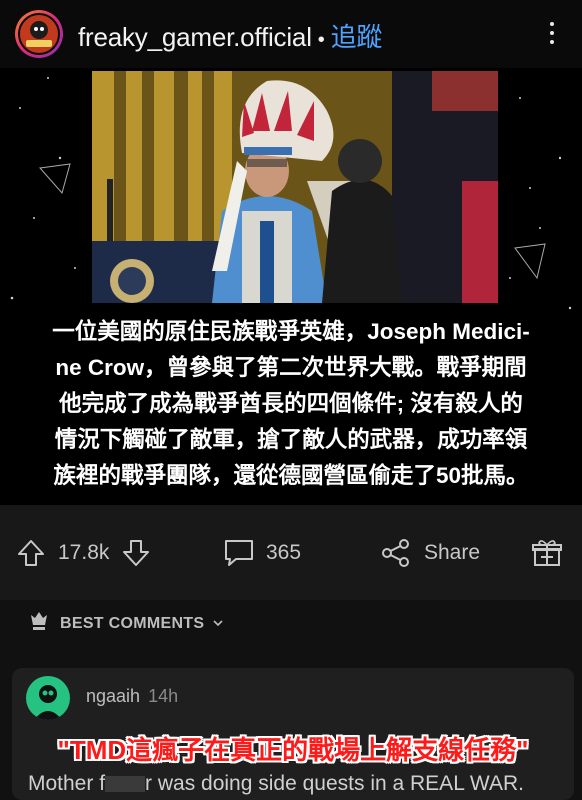  Describe the element at coordinates (218, 624) in the screenshot. I see `chevron-down-icon` at that location.